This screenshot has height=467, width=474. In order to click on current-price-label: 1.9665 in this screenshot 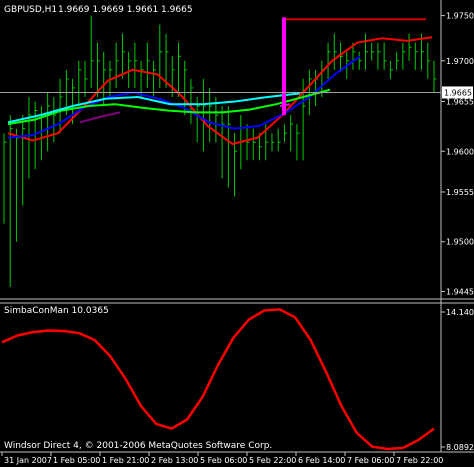, I will do `click(457, 92)`.